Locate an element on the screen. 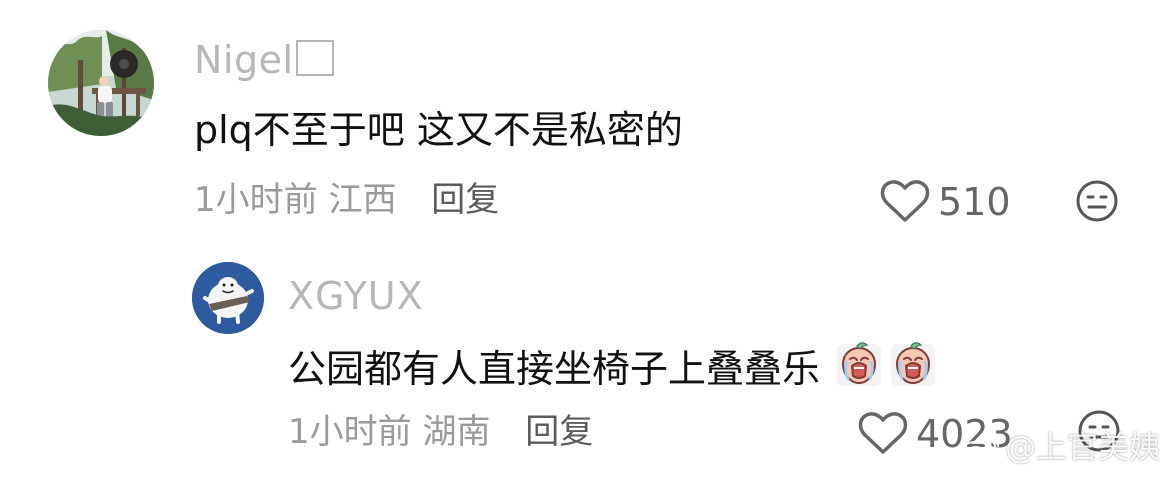 The height and width of the screenshot is (482, 1170). watermark-text: @上官美姨 is located at coordinates (1082, 448).